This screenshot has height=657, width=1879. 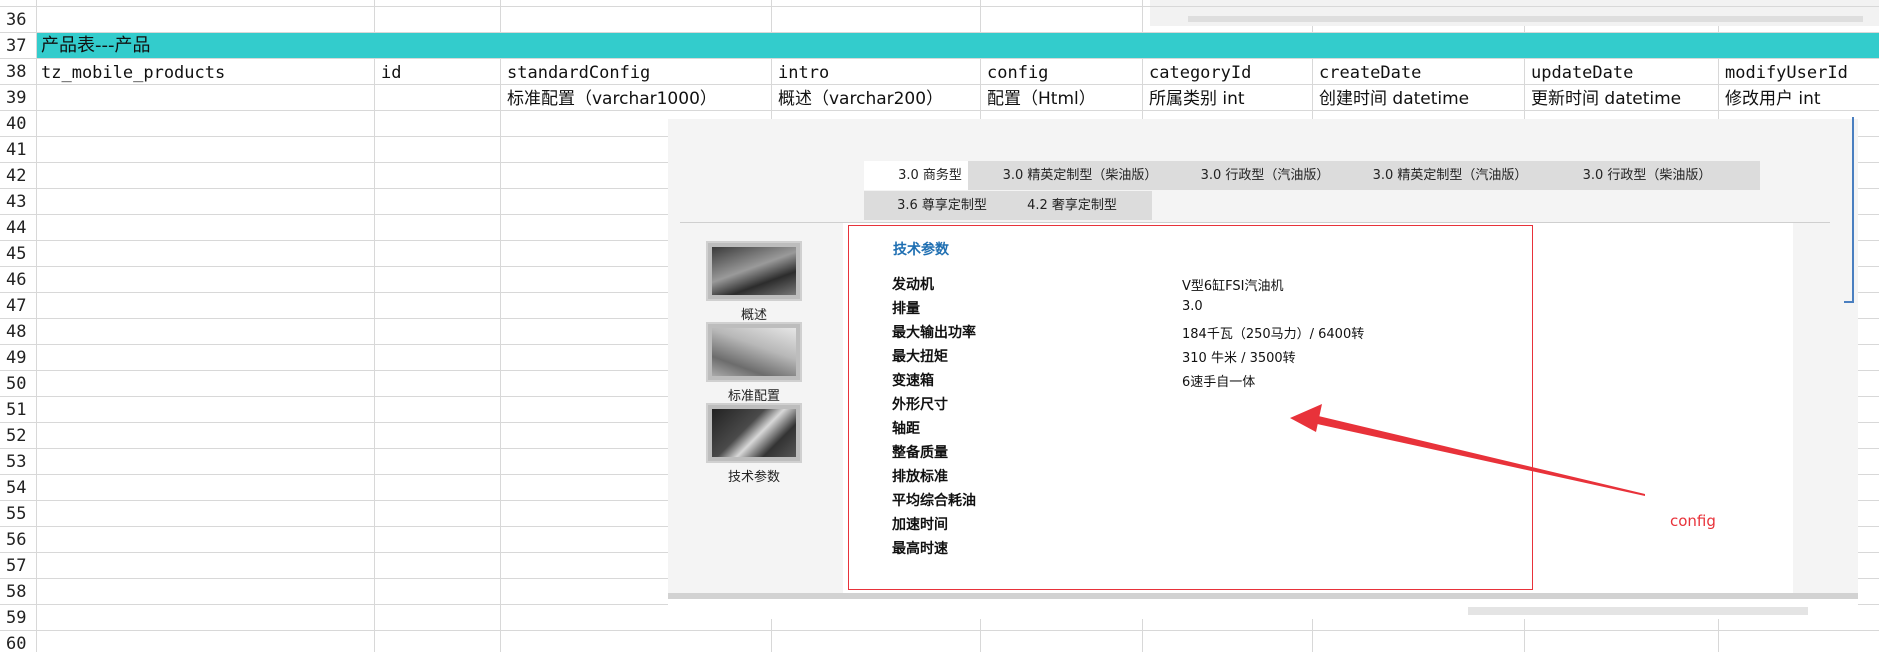 I want to click on row-header: 47, so click(x=18, y=306).